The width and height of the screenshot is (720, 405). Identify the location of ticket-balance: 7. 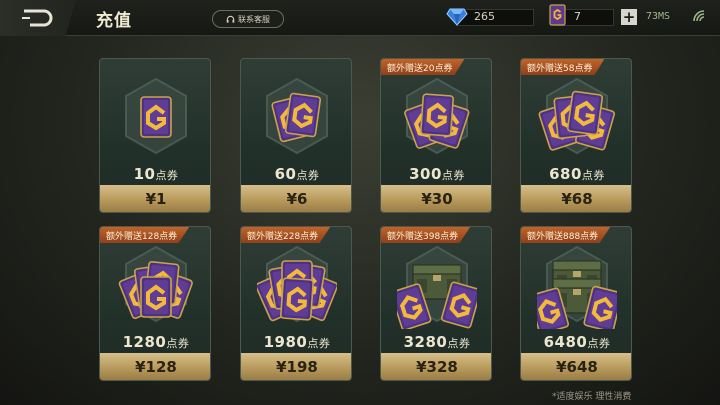
(577, 16).